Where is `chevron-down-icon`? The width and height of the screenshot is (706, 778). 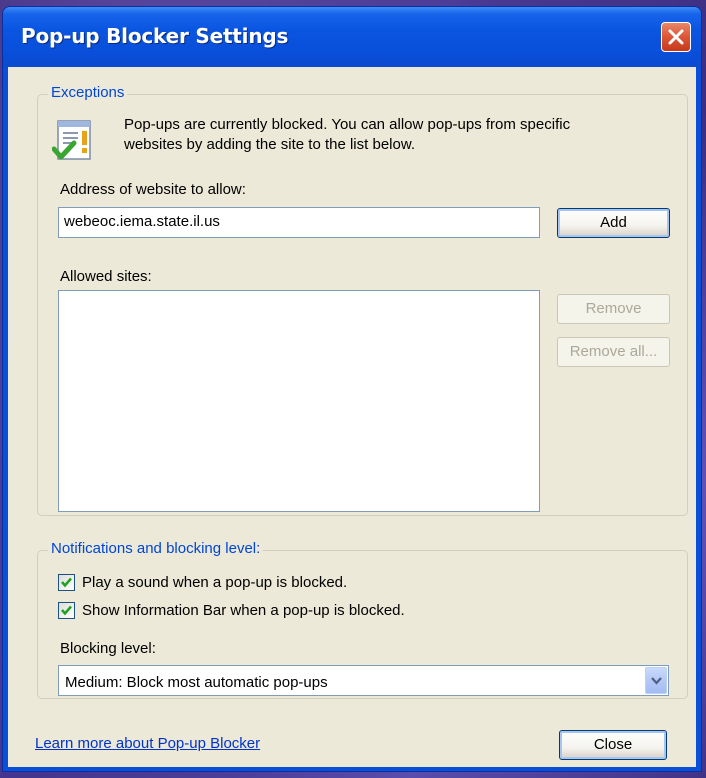 chevron-down-icon is located at coordinates (656, 681).